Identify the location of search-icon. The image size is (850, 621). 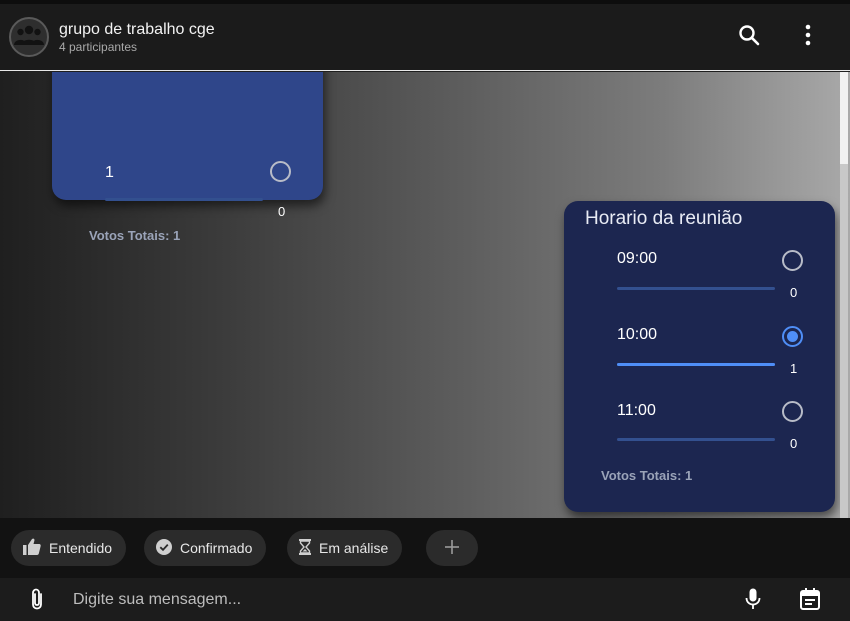
(749, 37).